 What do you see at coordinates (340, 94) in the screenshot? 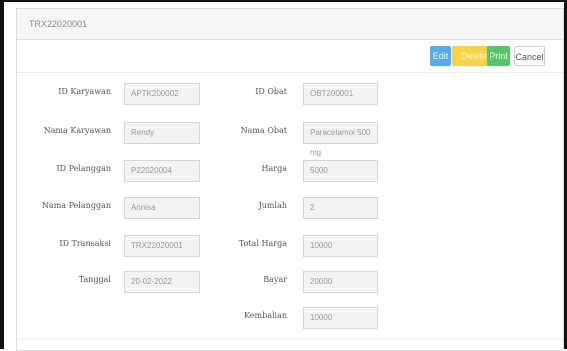
I see `id-obat-field: OBT200001` at bounding box center [340, 94].